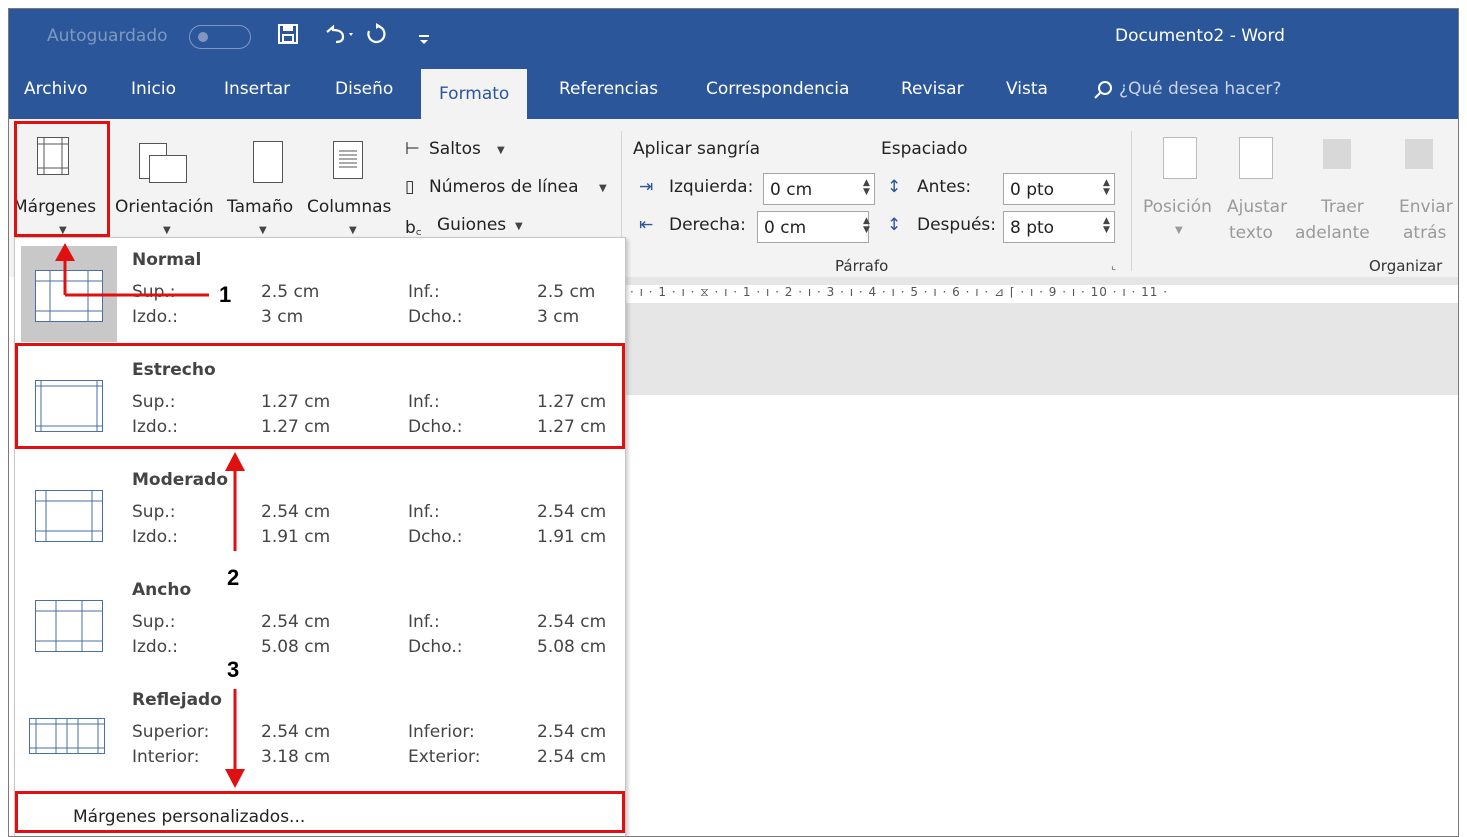 The width and height of the screenshot is (1467, 837). What do you see at coordinates (225, 294) in the screenshot?
I see `callout-number-1: 1` at bounding box center [225, 294].